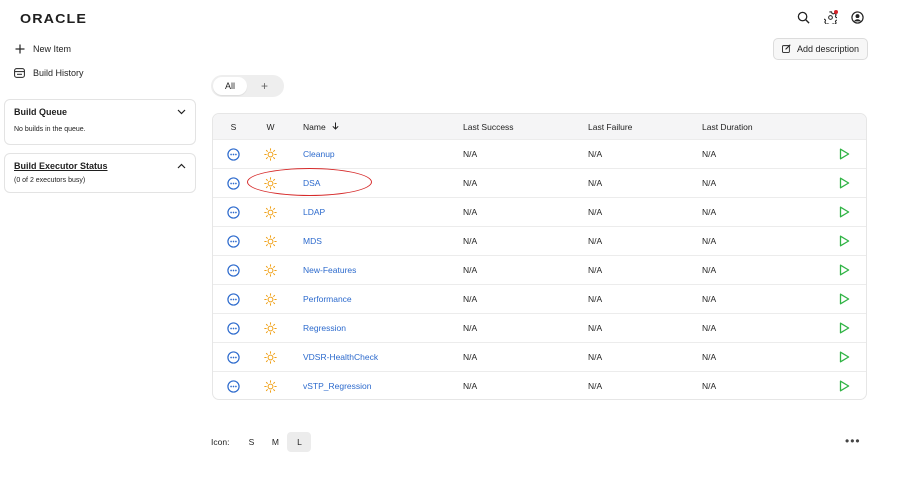  What do you see at coordinates (539, 240) in the screenshot?
I see `table-row: MDS N/A N/A N/A` at bounding box center [539, 240].